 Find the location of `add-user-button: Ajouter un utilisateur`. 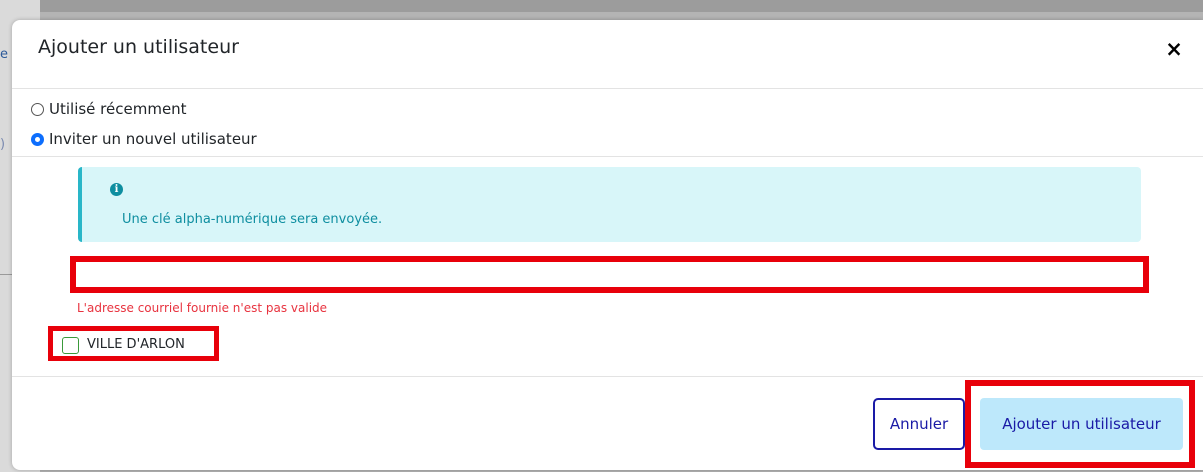

add-user-button: Ajouter un utilisateur is located at coordinates (1081, 424).